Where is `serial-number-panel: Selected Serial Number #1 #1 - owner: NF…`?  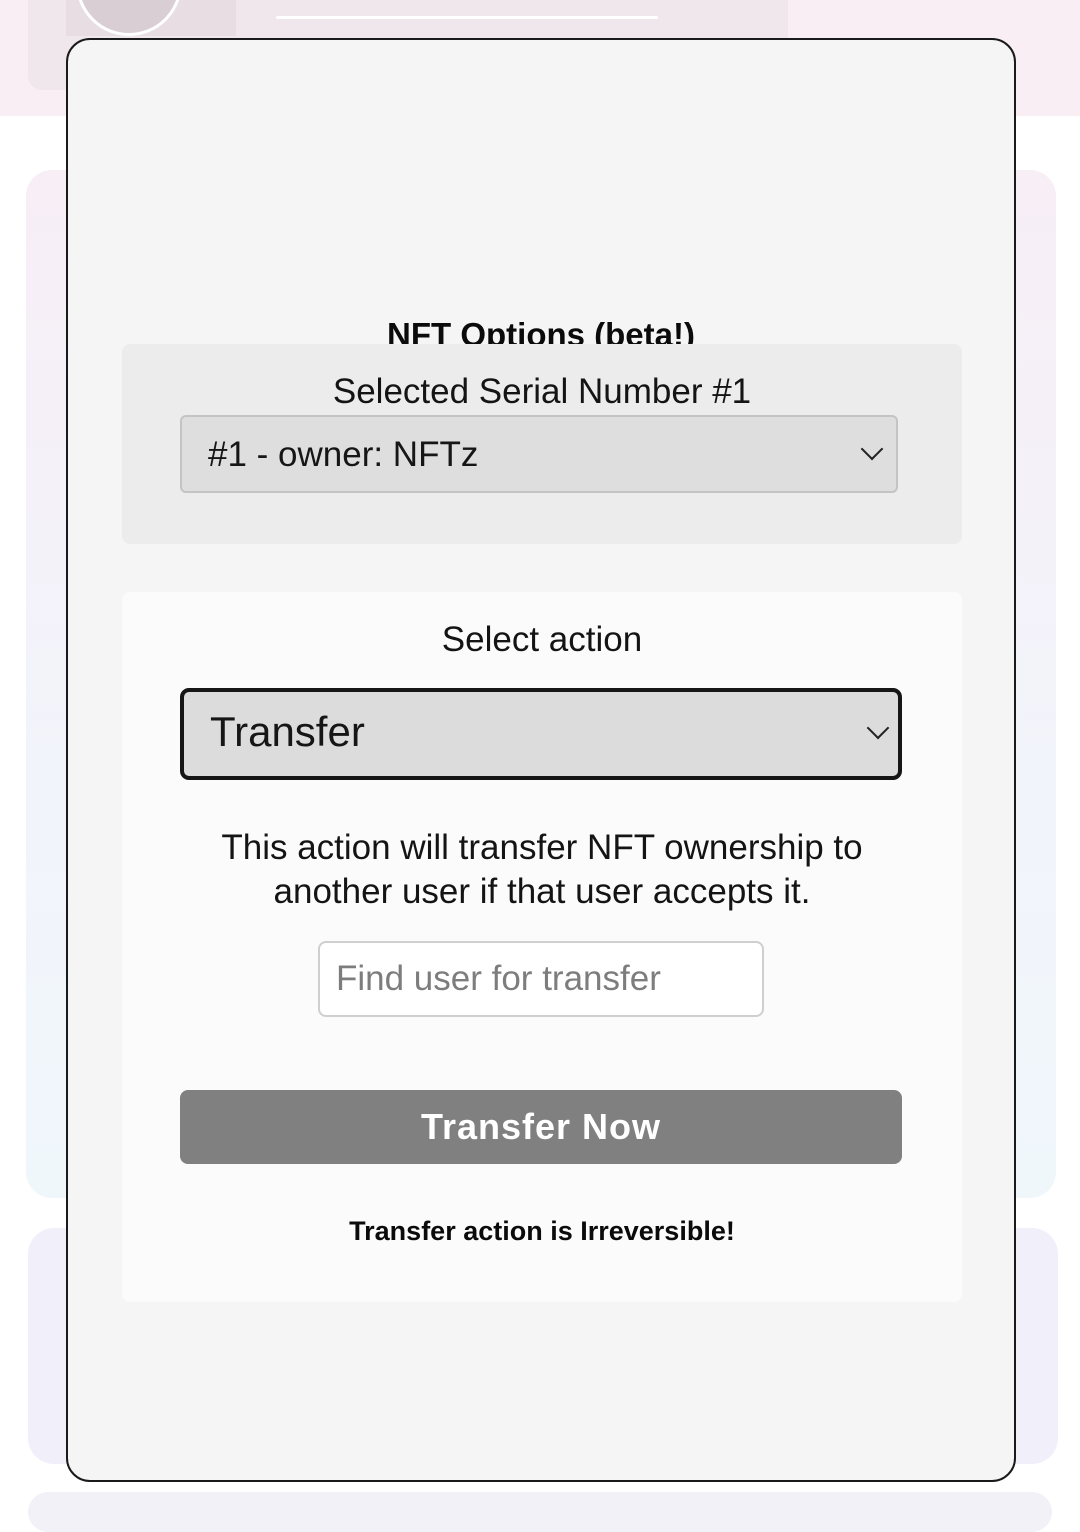
serial-number-panel: Selected Serial Number #1 #1 - owner: NF… is located at coordinates (542, 444).